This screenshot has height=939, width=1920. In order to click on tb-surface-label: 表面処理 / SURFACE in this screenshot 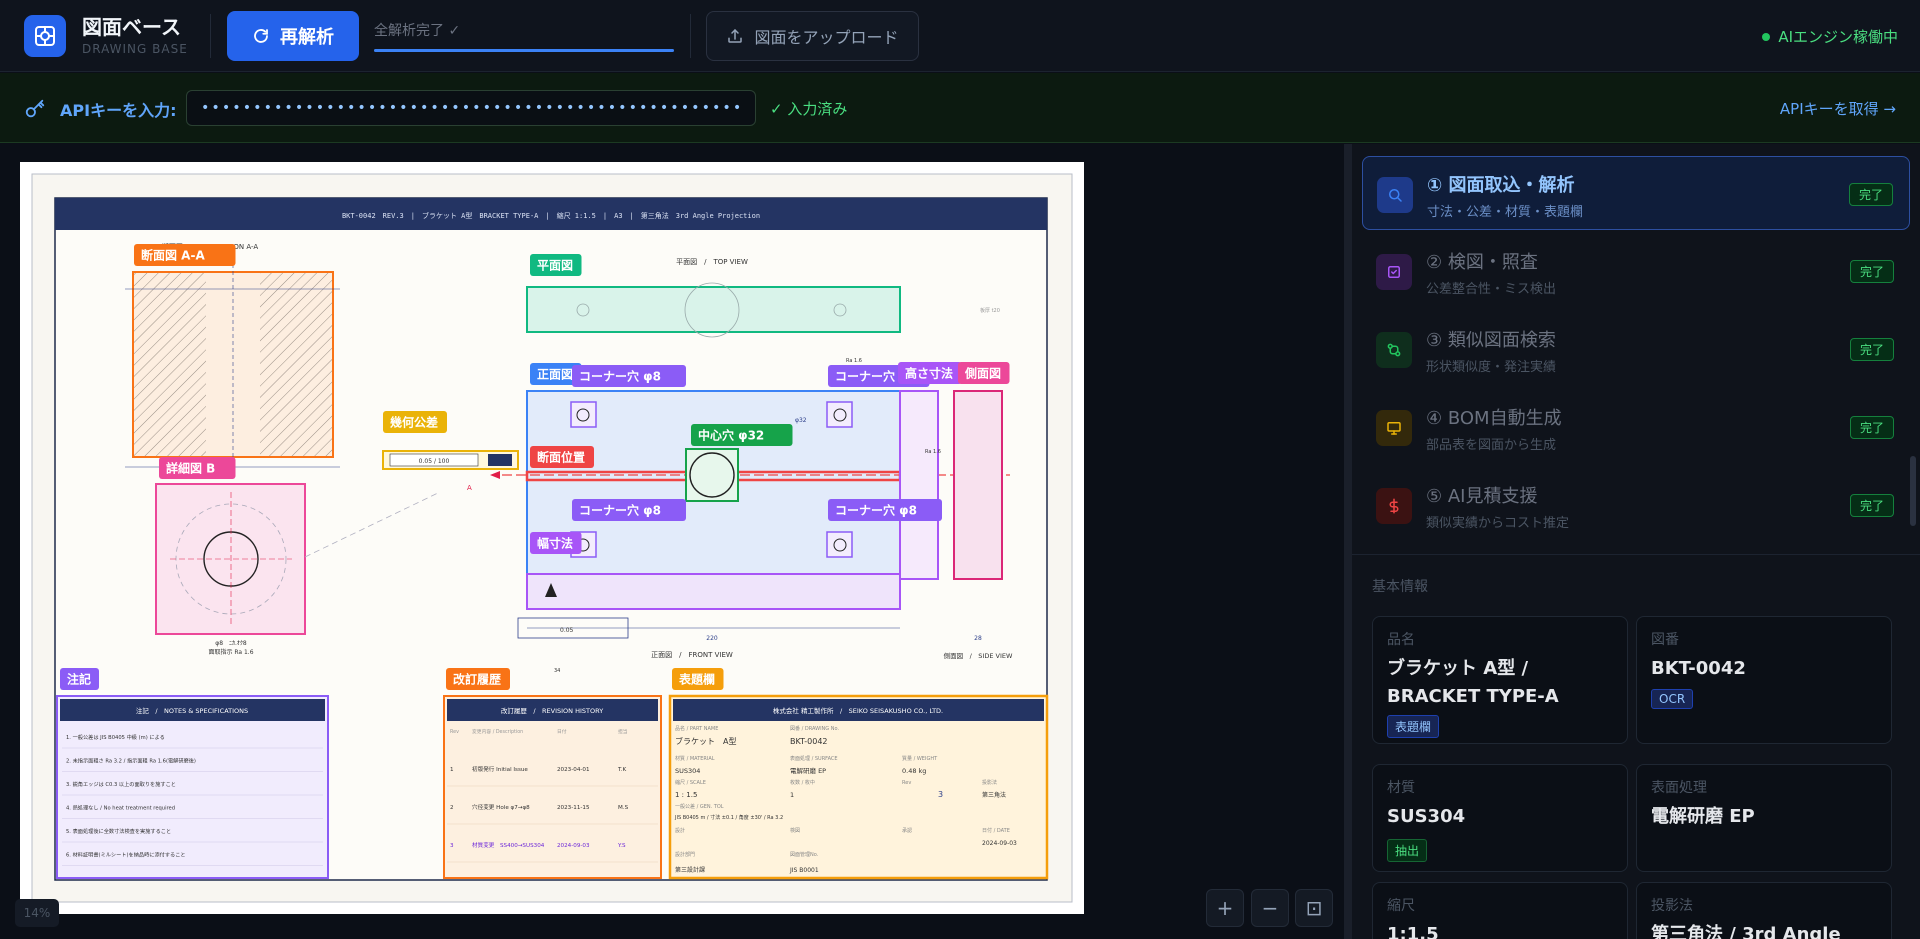, I will do `click(814, 758)`.